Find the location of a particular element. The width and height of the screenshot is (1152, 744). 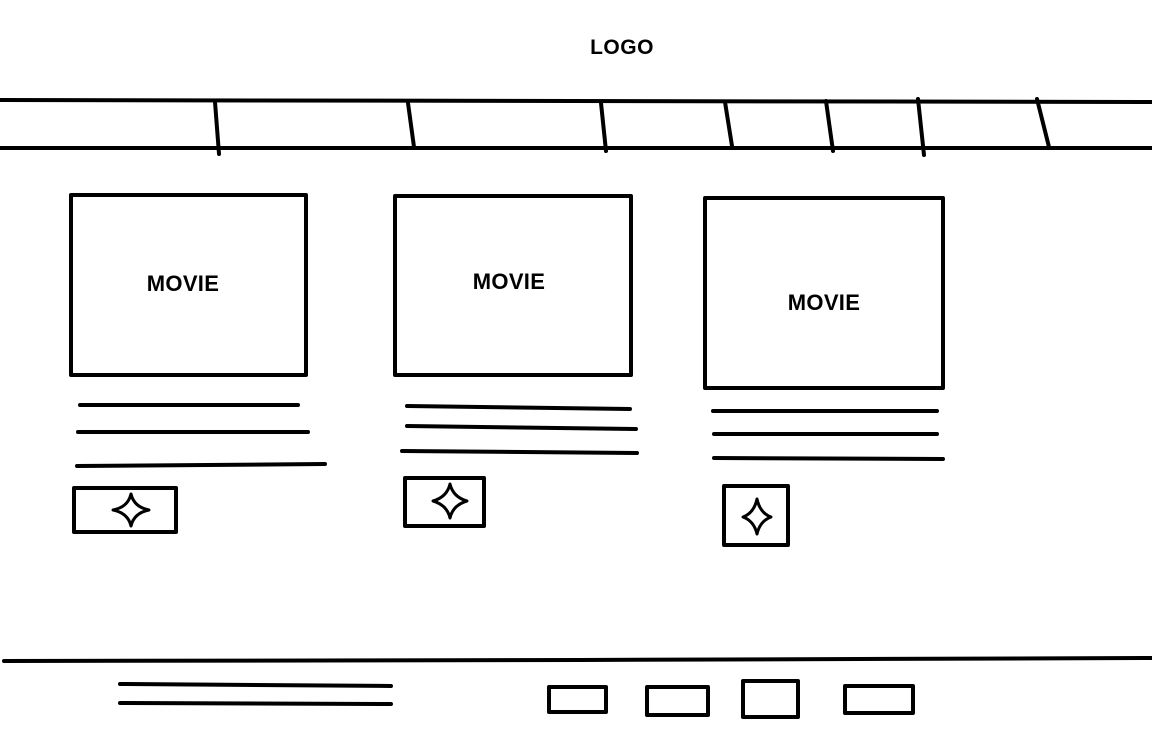

nav-items is located at coordinates (576, 125).